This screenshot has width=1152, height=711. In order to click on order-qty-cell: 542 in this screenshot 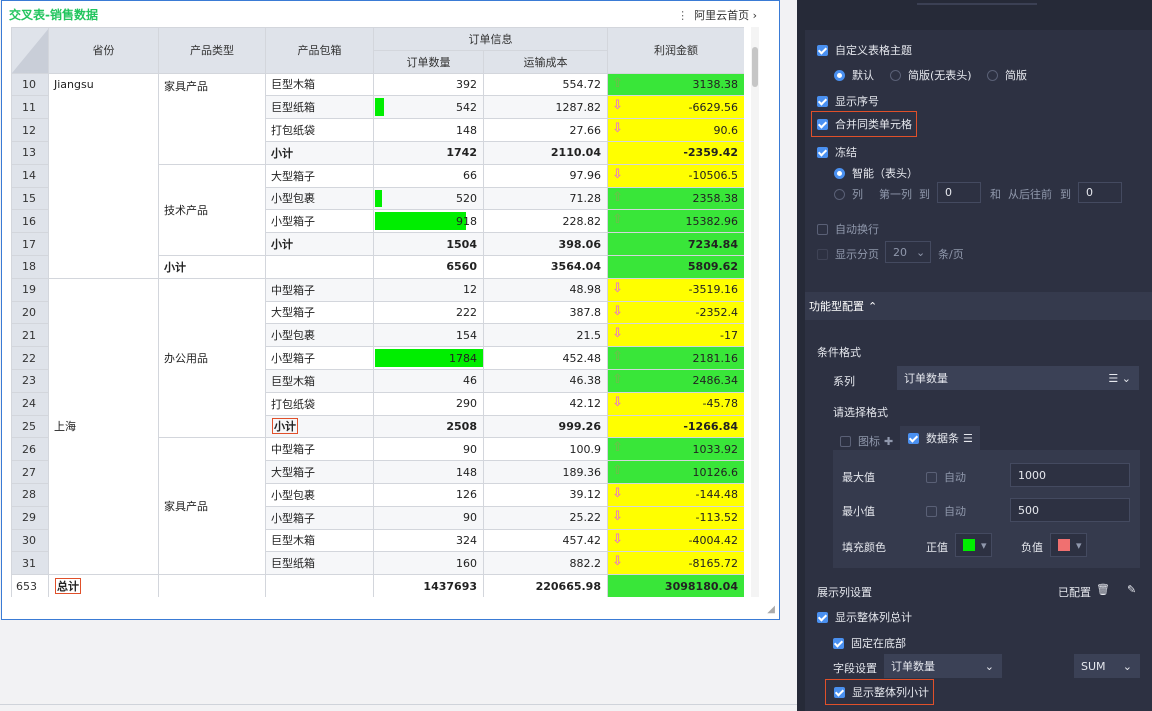, I will do `click(428, 107)`.